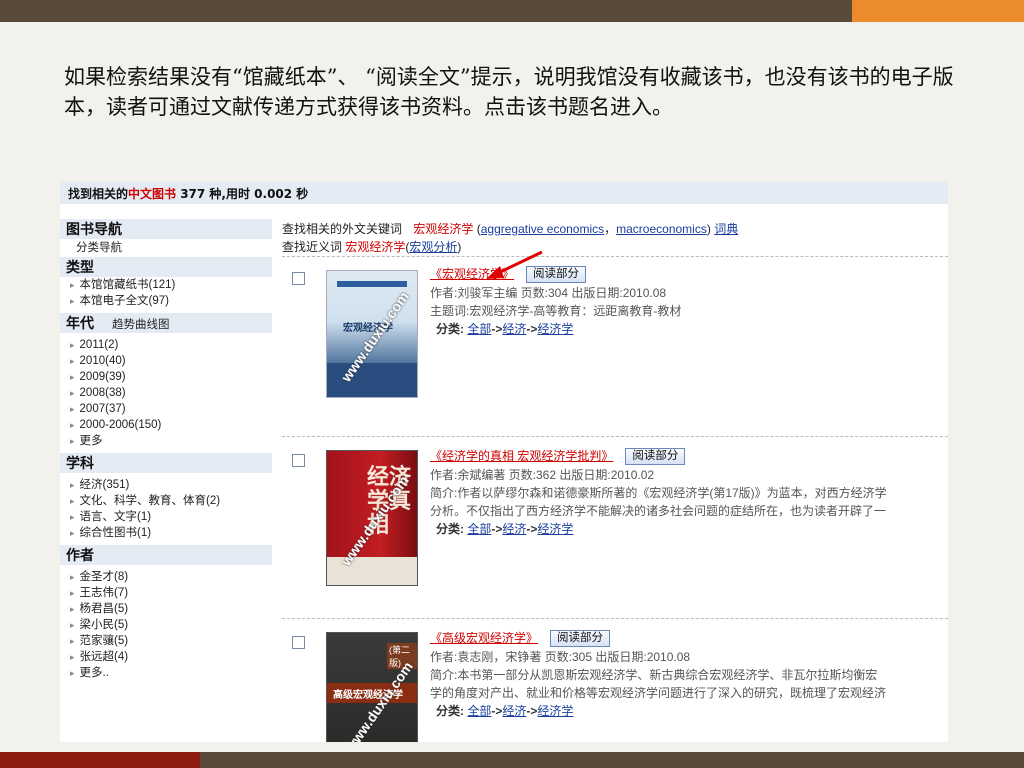 The image size is (1024, 768). Describe the element at coordinates (375, 247) in the screenshot. I see `synonym-term: 宏观经济学` at that location.